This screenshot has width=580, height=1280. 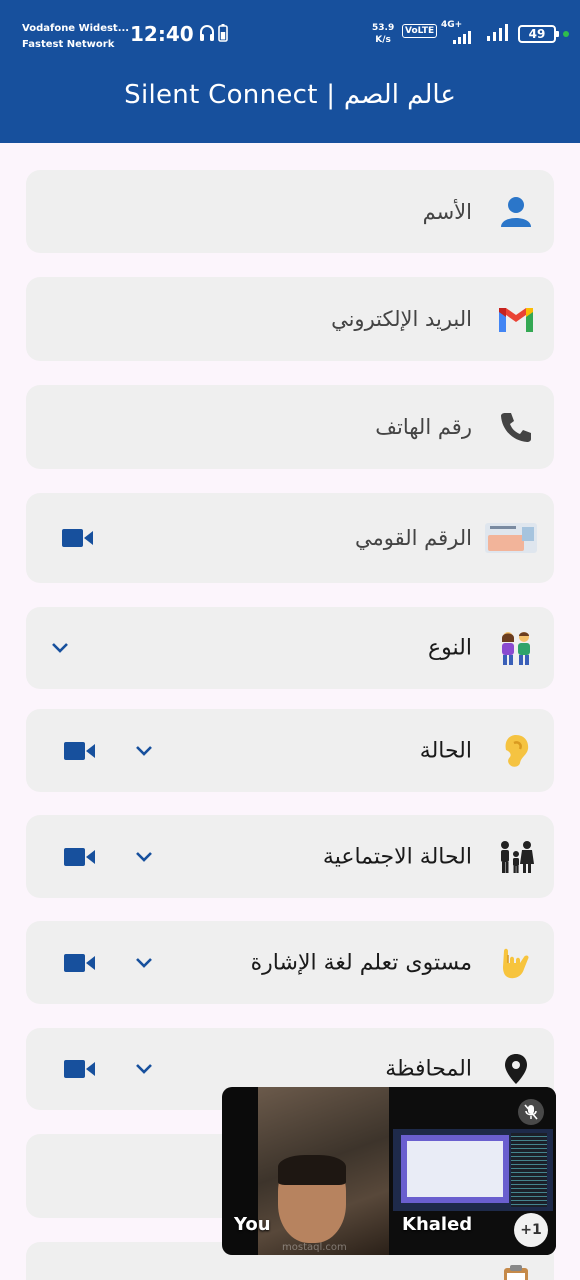 I want to click on ear-icon, so click(x=516, y=751).